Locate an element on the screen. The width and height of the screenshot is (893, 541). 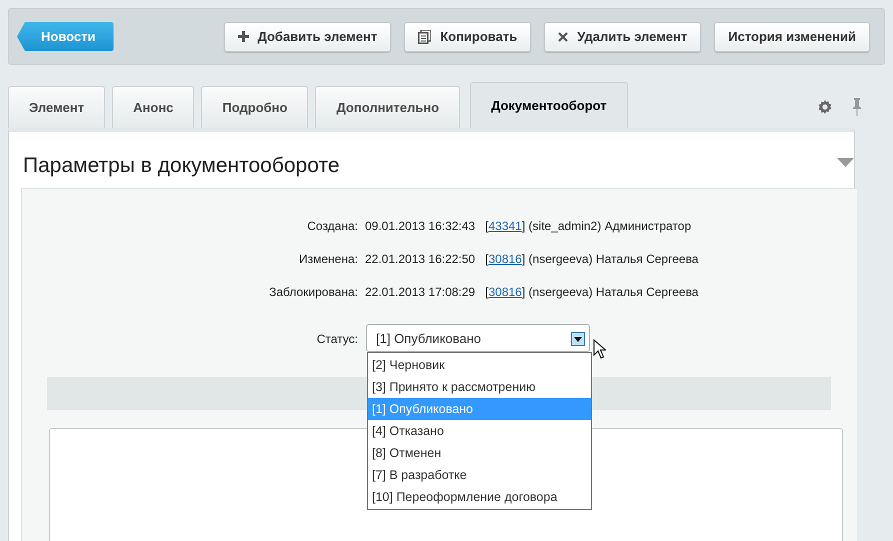
field-label: Изменена: is located at coordinates (328, 259).